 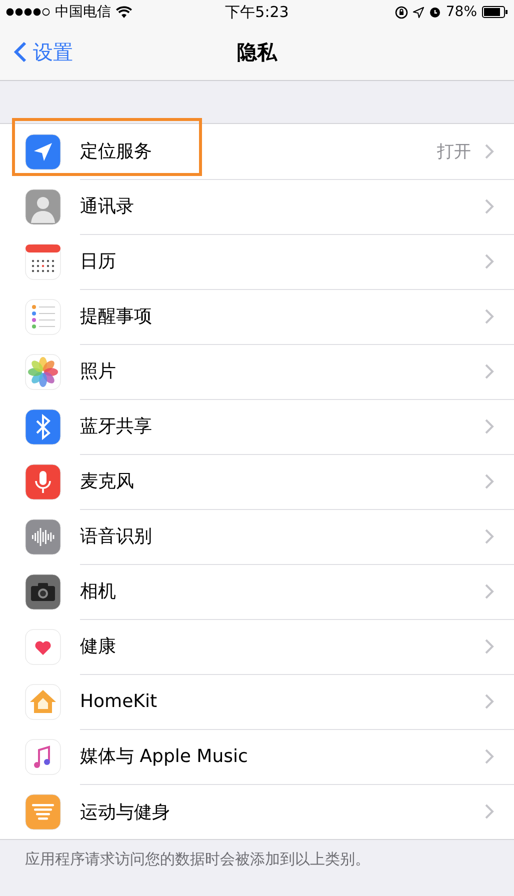 What do you see at coordinates (83, 12) in the screenshot?
I see `carrier-name: 中国电信` at bounding box center [83, 12].